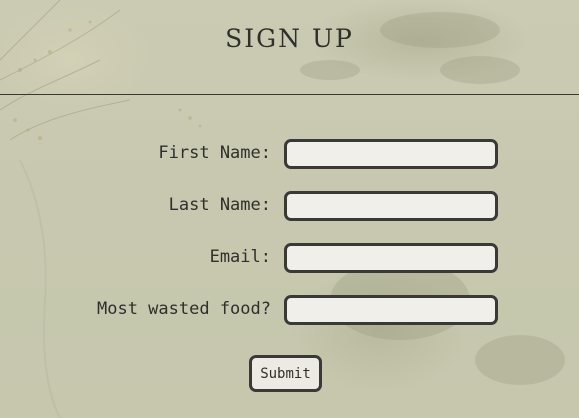 The height and width of the screenshot is (418, 579). I want to click on wasted-food-row: Most wasted food?, so click(289, 310).